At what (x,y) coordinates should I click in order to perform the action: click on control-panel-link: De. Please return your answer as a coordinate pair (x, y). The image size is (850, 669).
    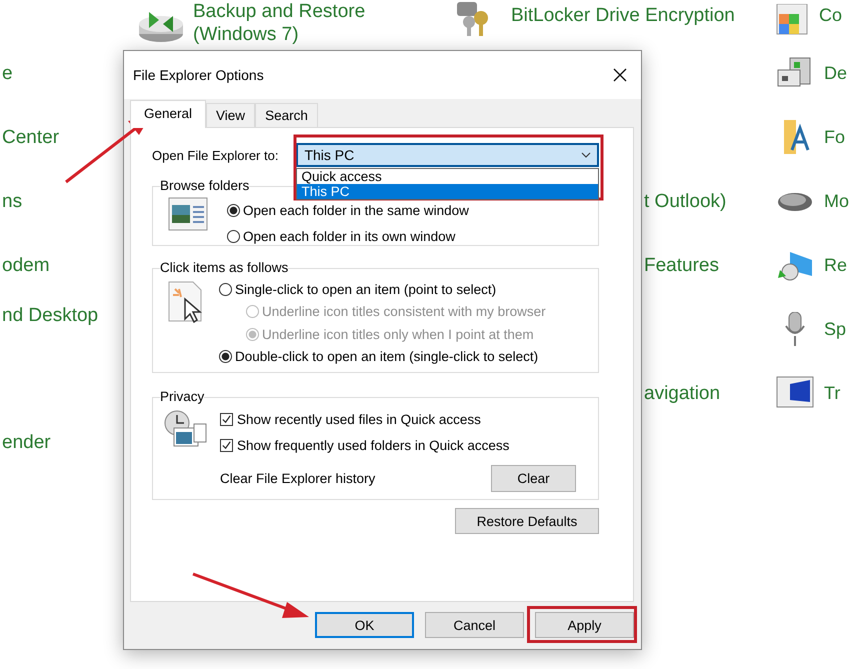
    Looking at the image, I should click on (836, 73).